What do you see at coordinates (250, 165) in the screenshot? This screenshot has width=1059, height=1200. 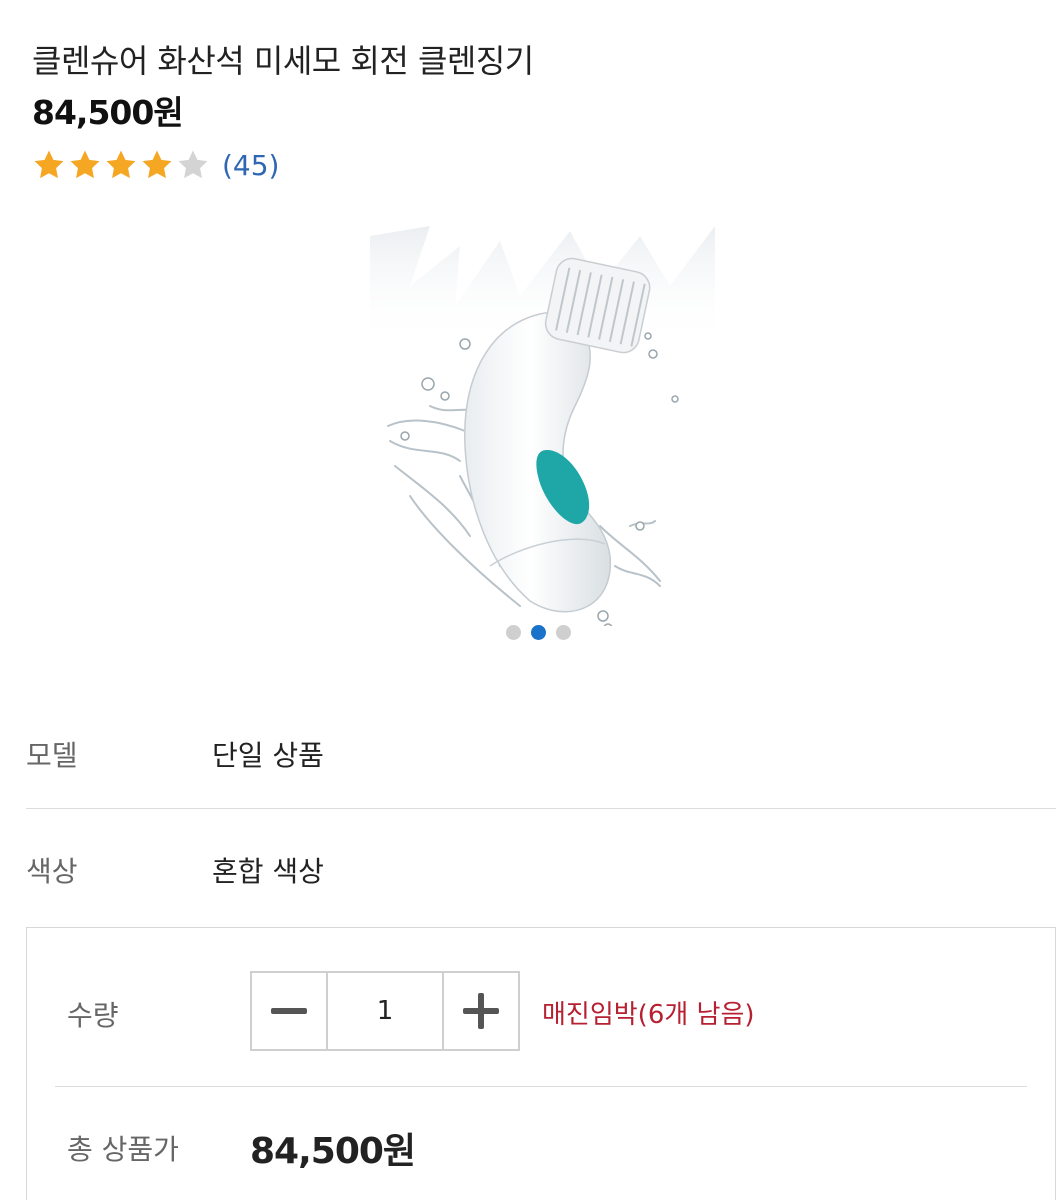 I see `review-count-link: (45)` at bounding box center [250, 165].